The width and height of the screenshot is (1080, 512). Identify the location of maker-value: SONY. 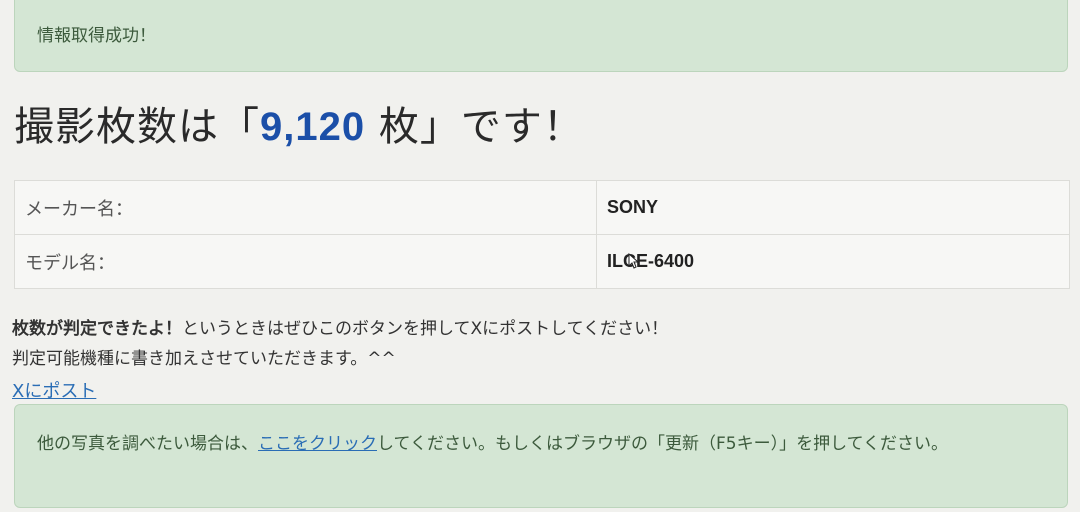
(833, 207).